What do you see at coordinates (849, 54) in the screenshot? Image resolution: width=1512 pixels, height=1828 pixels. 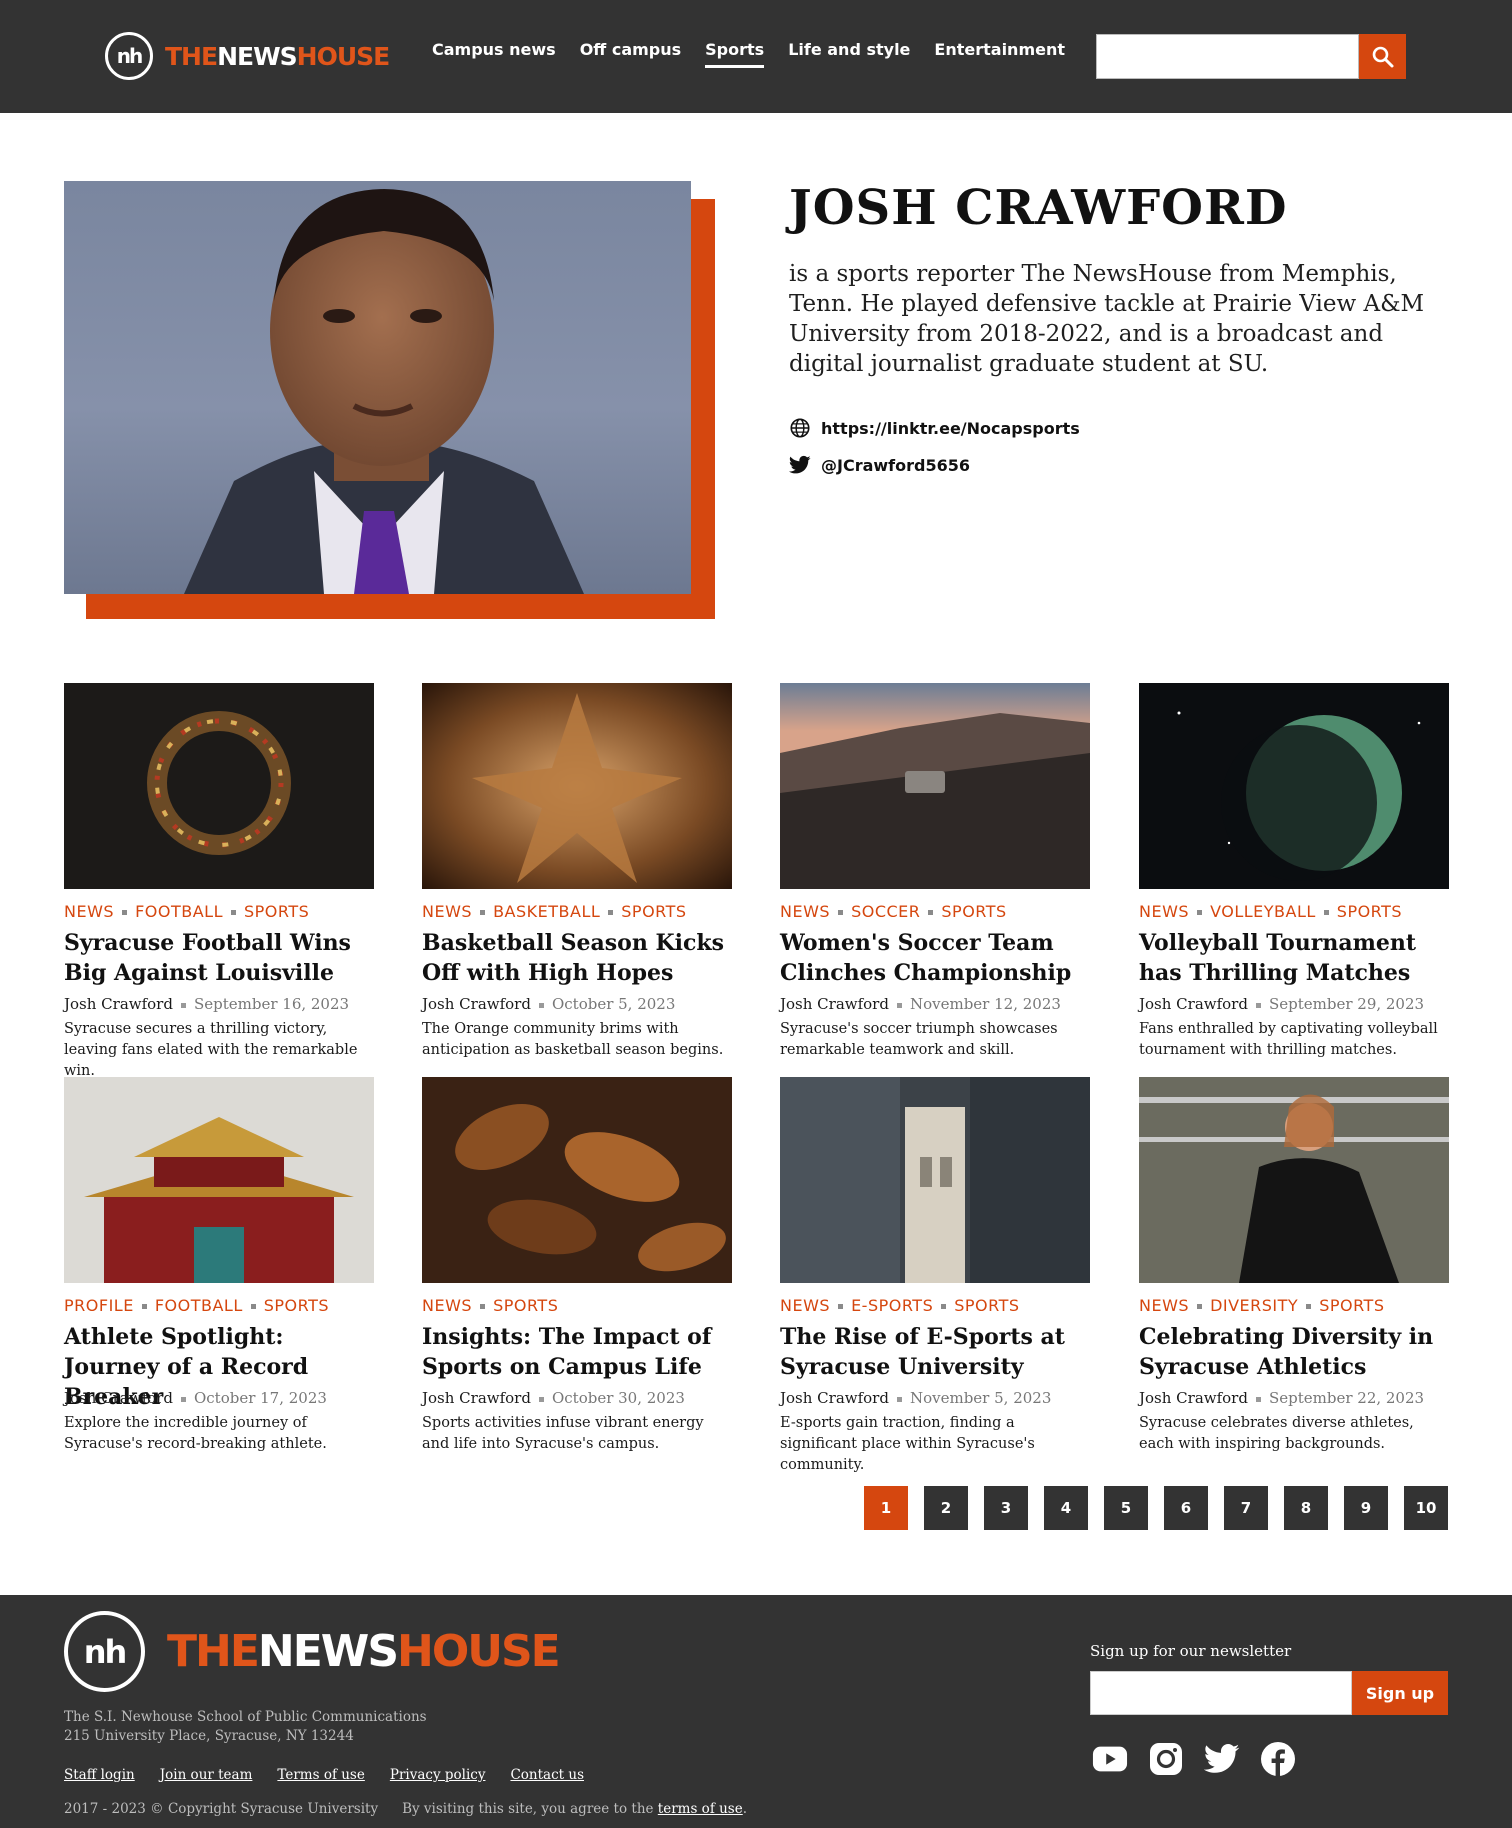 I see `nav-life-and-style: Life and style` at bounding box center [849, 54].